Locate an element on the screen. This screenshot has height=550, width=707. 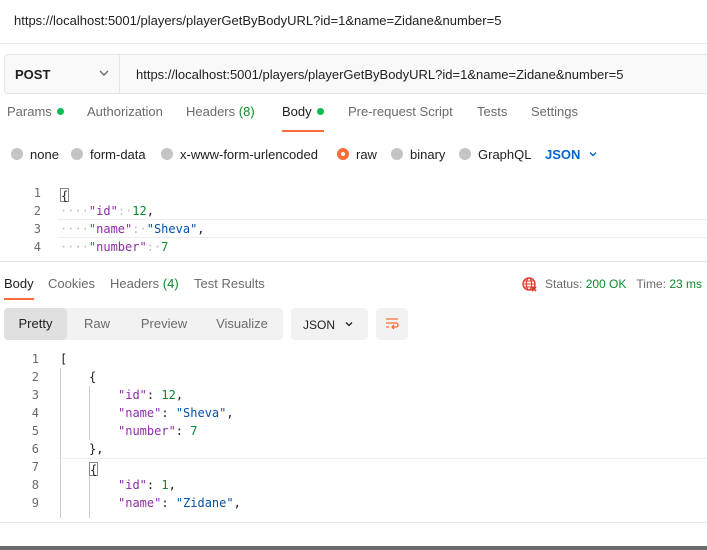
view-raw-button: Raw is located at coordinates (97, 324).